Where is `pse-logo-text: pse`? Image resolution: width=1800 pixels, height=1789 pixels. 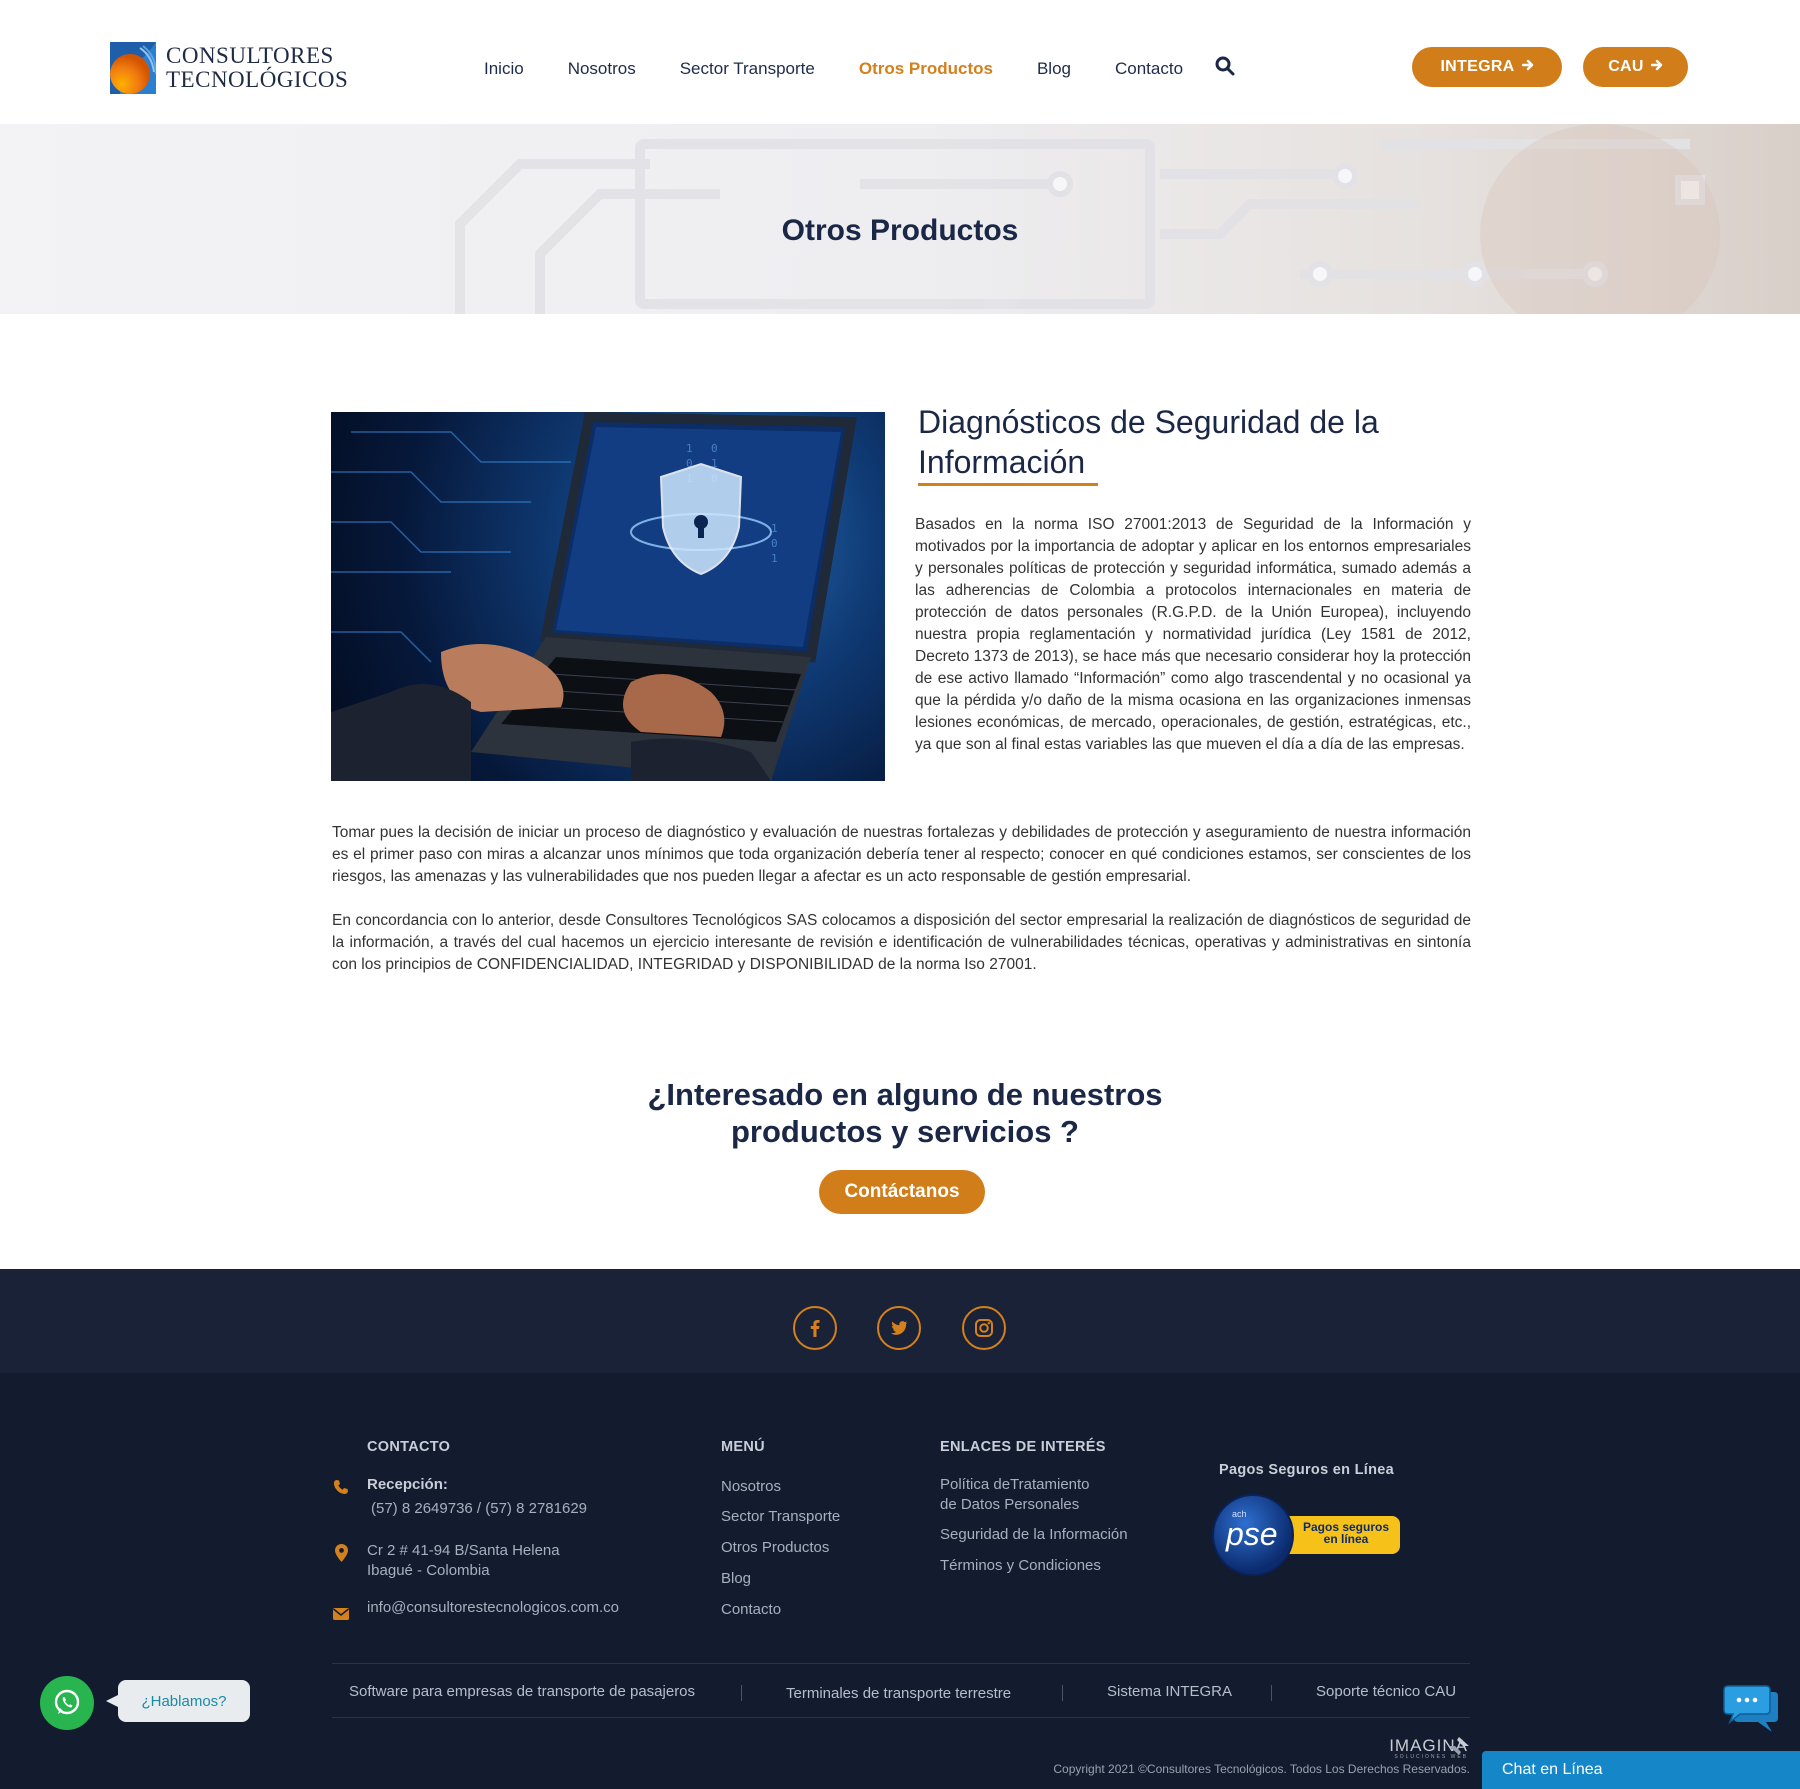
pse-logo-text: pse is located at coordinates (1252, 1534).